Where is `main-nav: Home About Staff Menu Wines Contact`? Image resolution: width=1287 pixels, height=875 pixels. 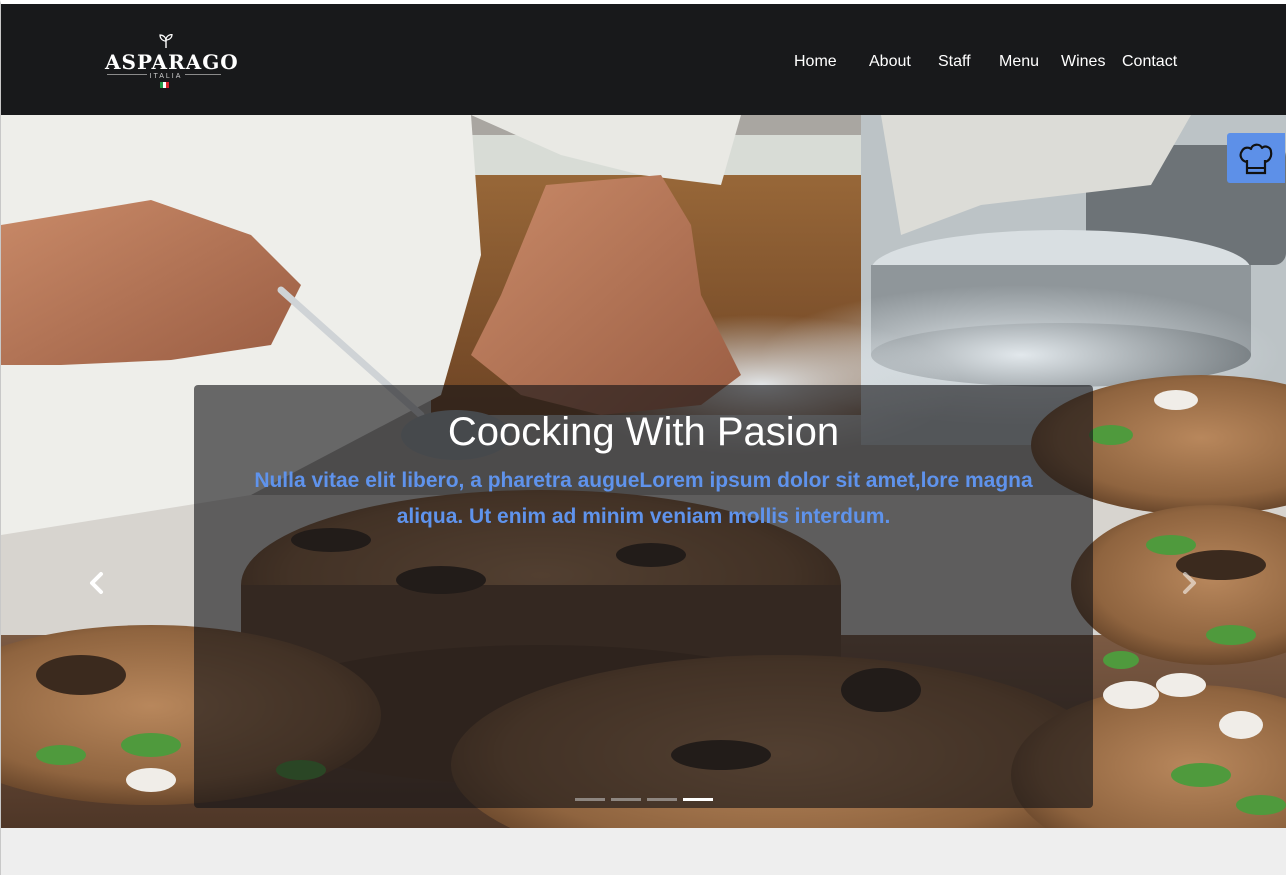 main-nav: Home About Staff Menu Wines Contact is located at coordinates (643, 59).